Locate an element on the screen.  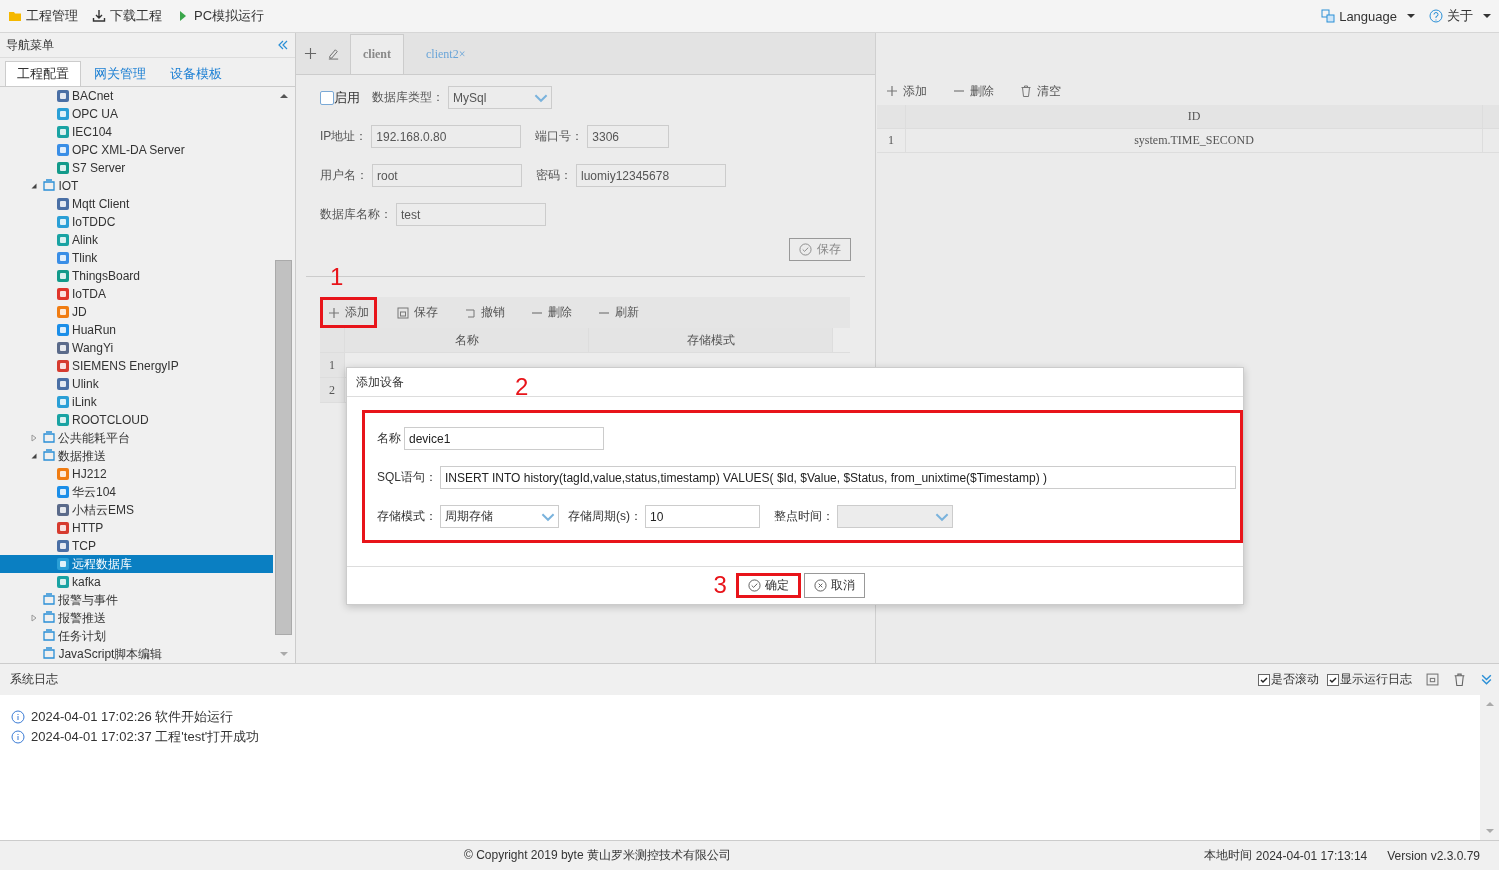
input-field: test is located at coordinates (471, 214).